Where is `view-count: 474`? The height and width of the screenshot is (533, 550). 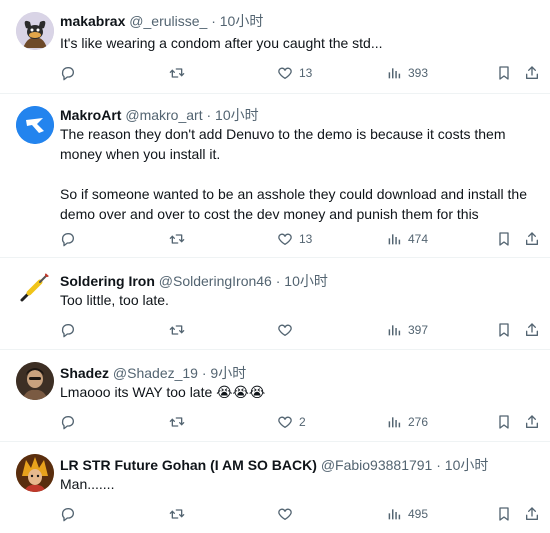 view-count: 474 is located at coordinates (418, 239).